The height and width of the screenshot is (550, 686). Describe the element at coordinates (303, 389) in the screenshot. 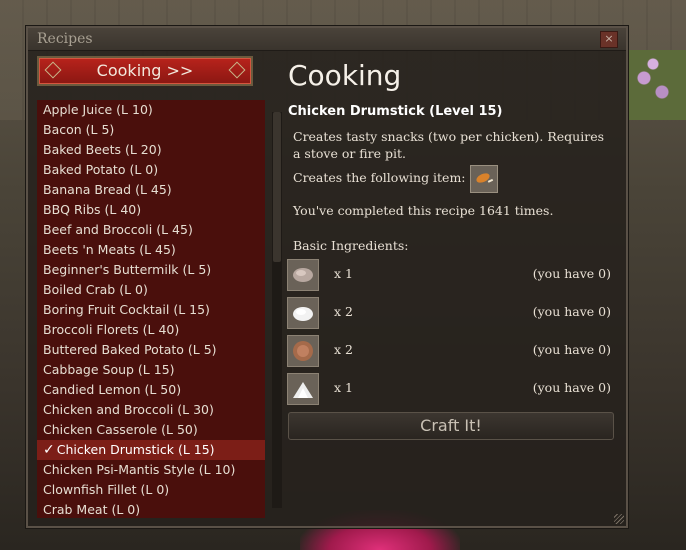

I see `flour-icon` at that location.